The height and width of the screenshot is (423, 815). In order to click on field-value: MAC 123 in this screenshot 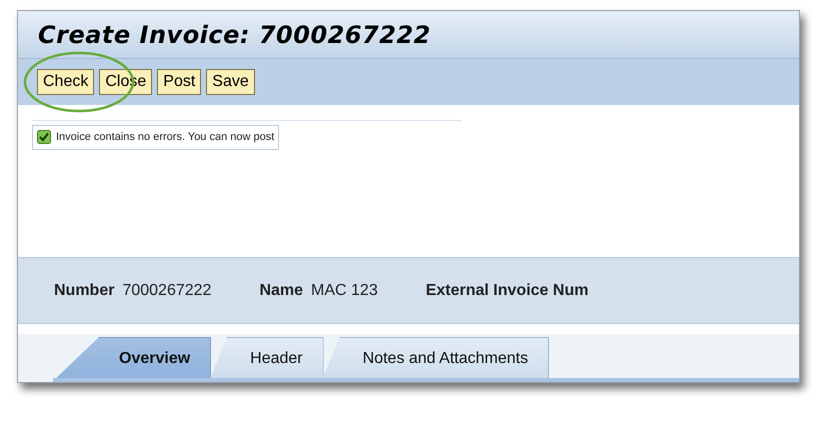, I will do `click(344, 290)`.